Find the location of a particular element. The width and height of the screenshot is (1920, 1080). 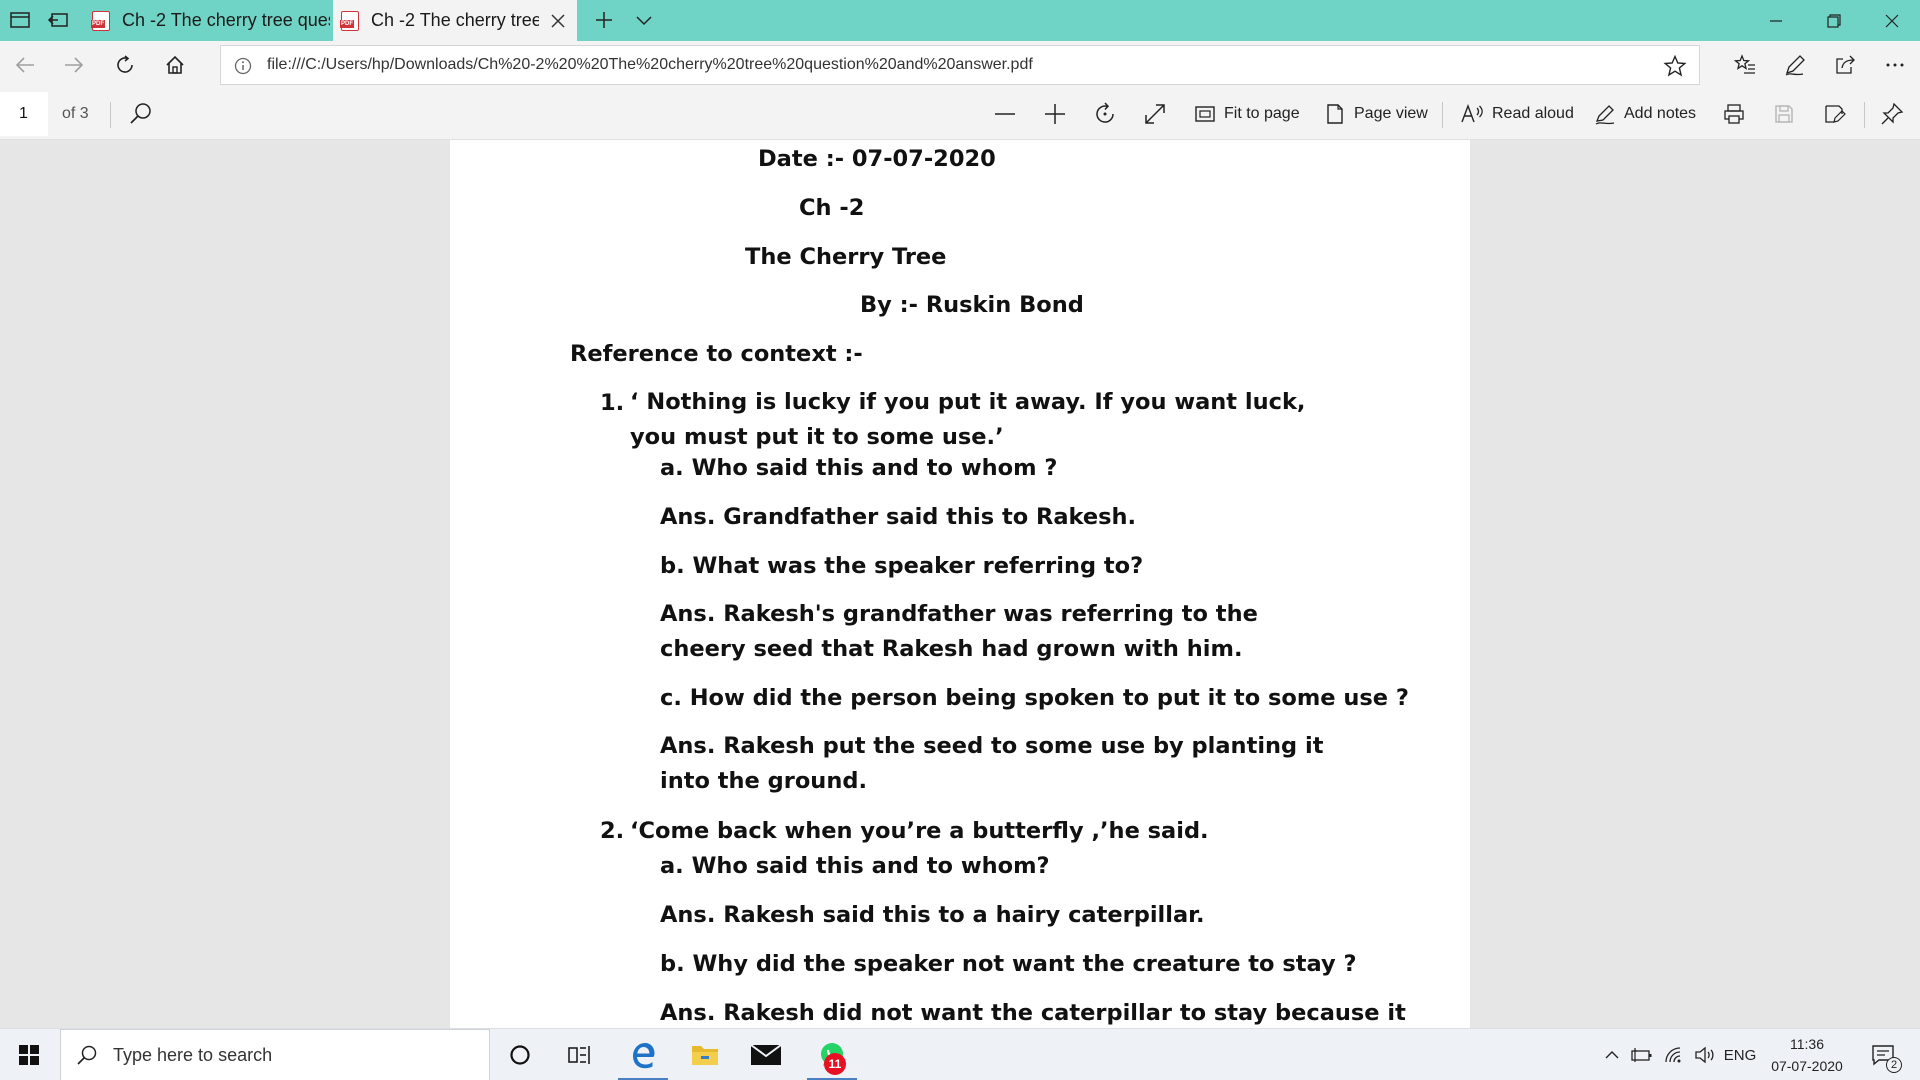

info-icon is located at coordinates (243, 66).